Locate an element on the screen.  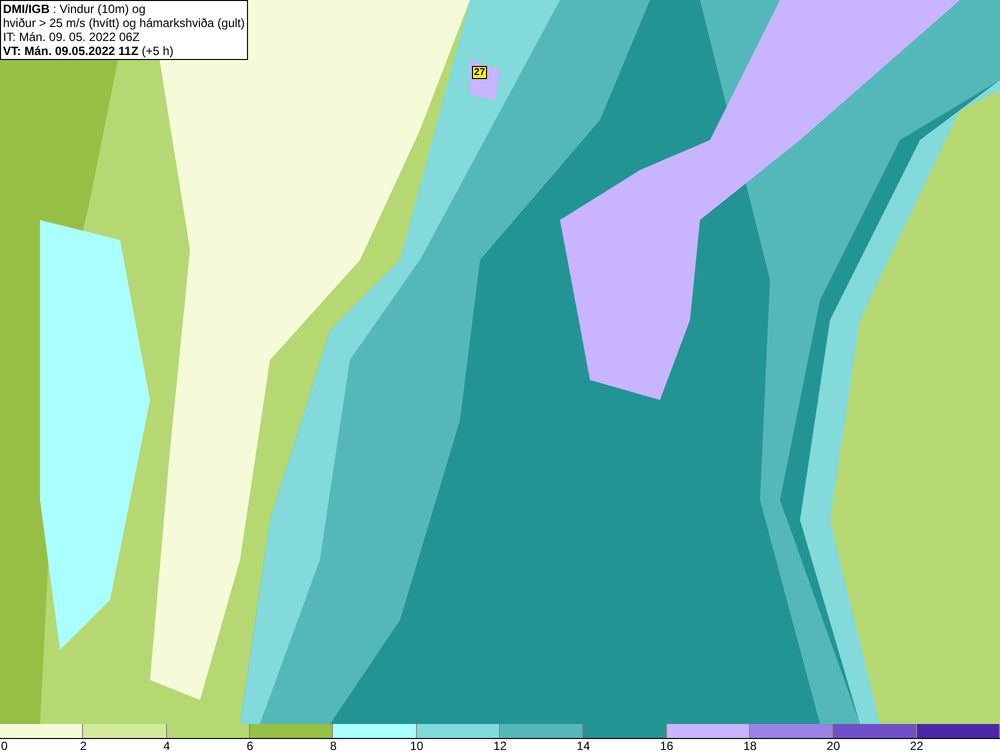
legend-tick-label: 12 is located at coordinates (500, 746).